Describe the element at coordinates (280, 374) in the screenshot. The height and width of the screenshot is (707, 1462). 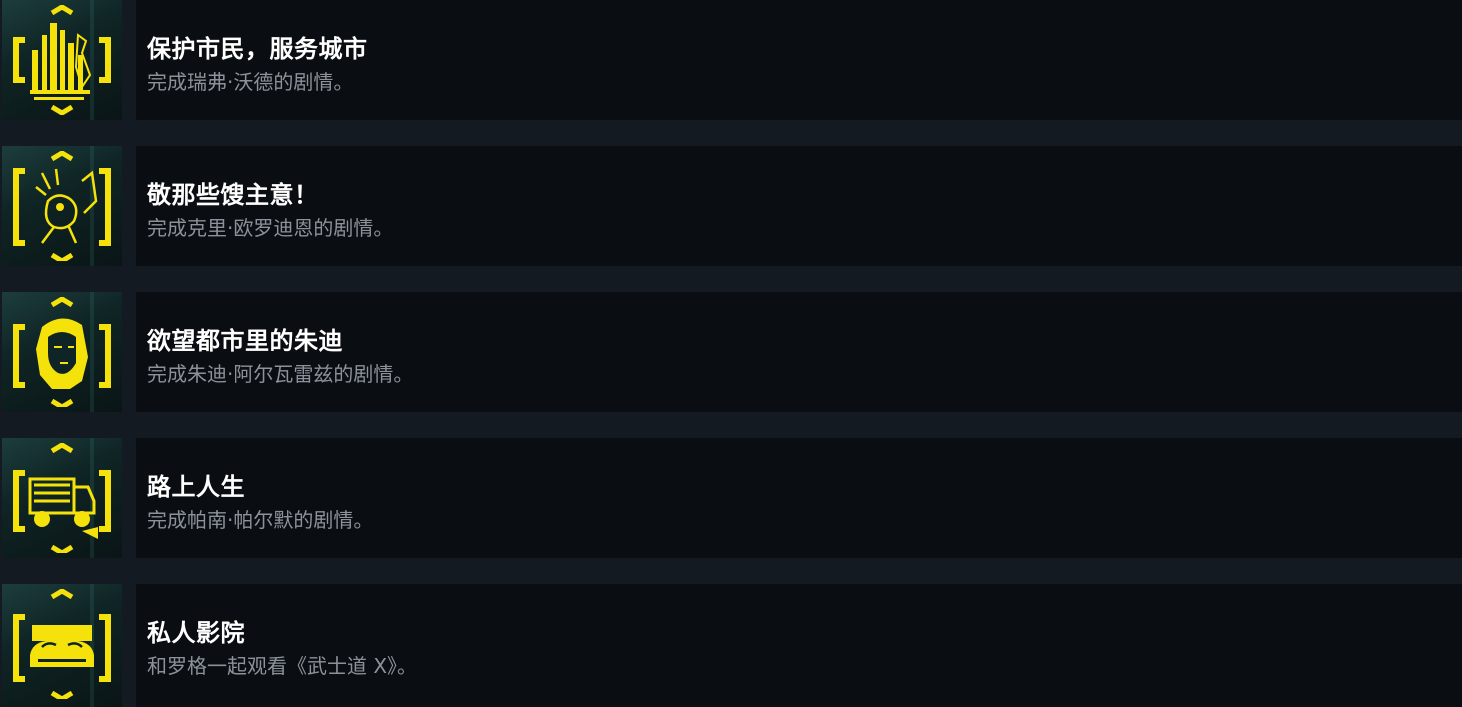
I see `achievement-description: 完成朱迪·阿尔瓦雷兹的剧情。` at that location.